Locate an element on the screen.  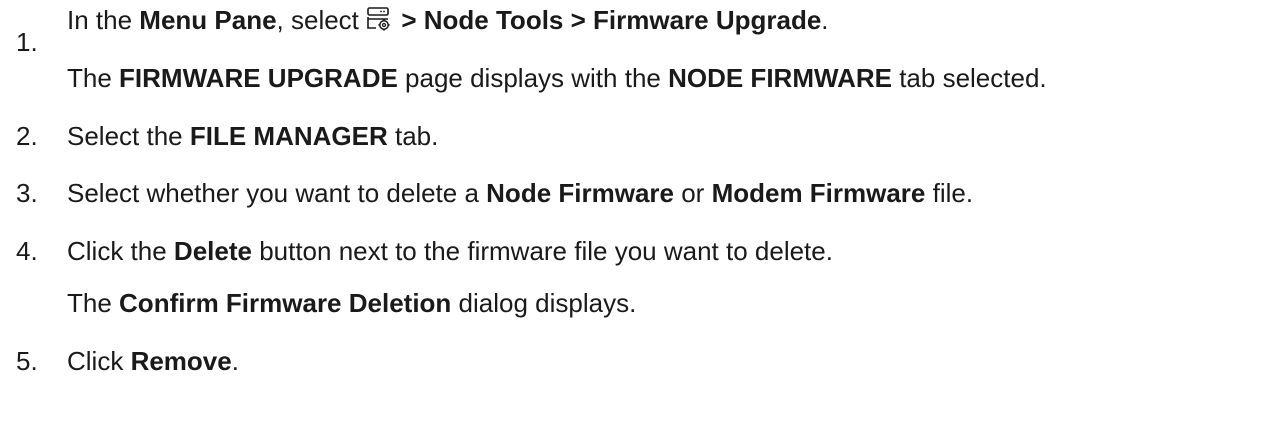
step-1-result-part: The is located at coordinates (93, 78).